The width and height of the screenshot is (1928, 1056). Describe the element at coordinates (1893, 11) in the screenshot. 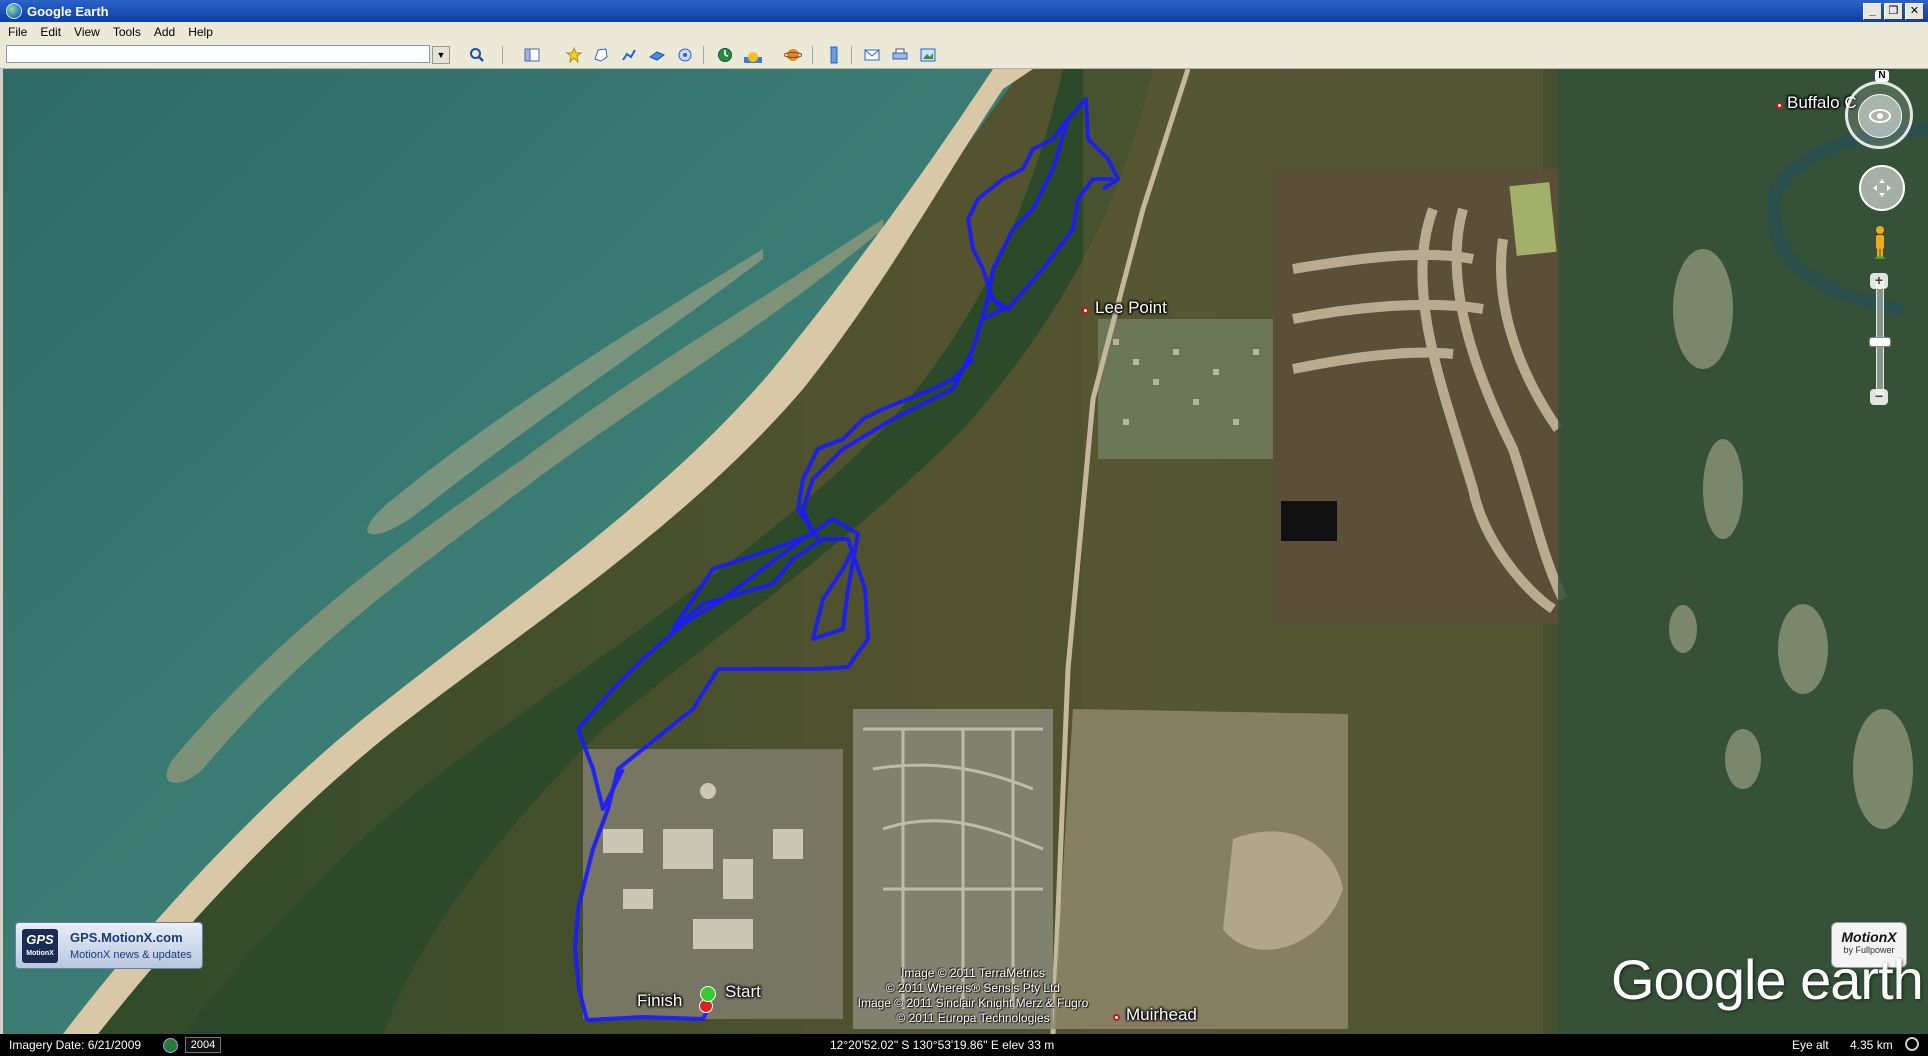

I see `maximize-button: ❐` at that location.